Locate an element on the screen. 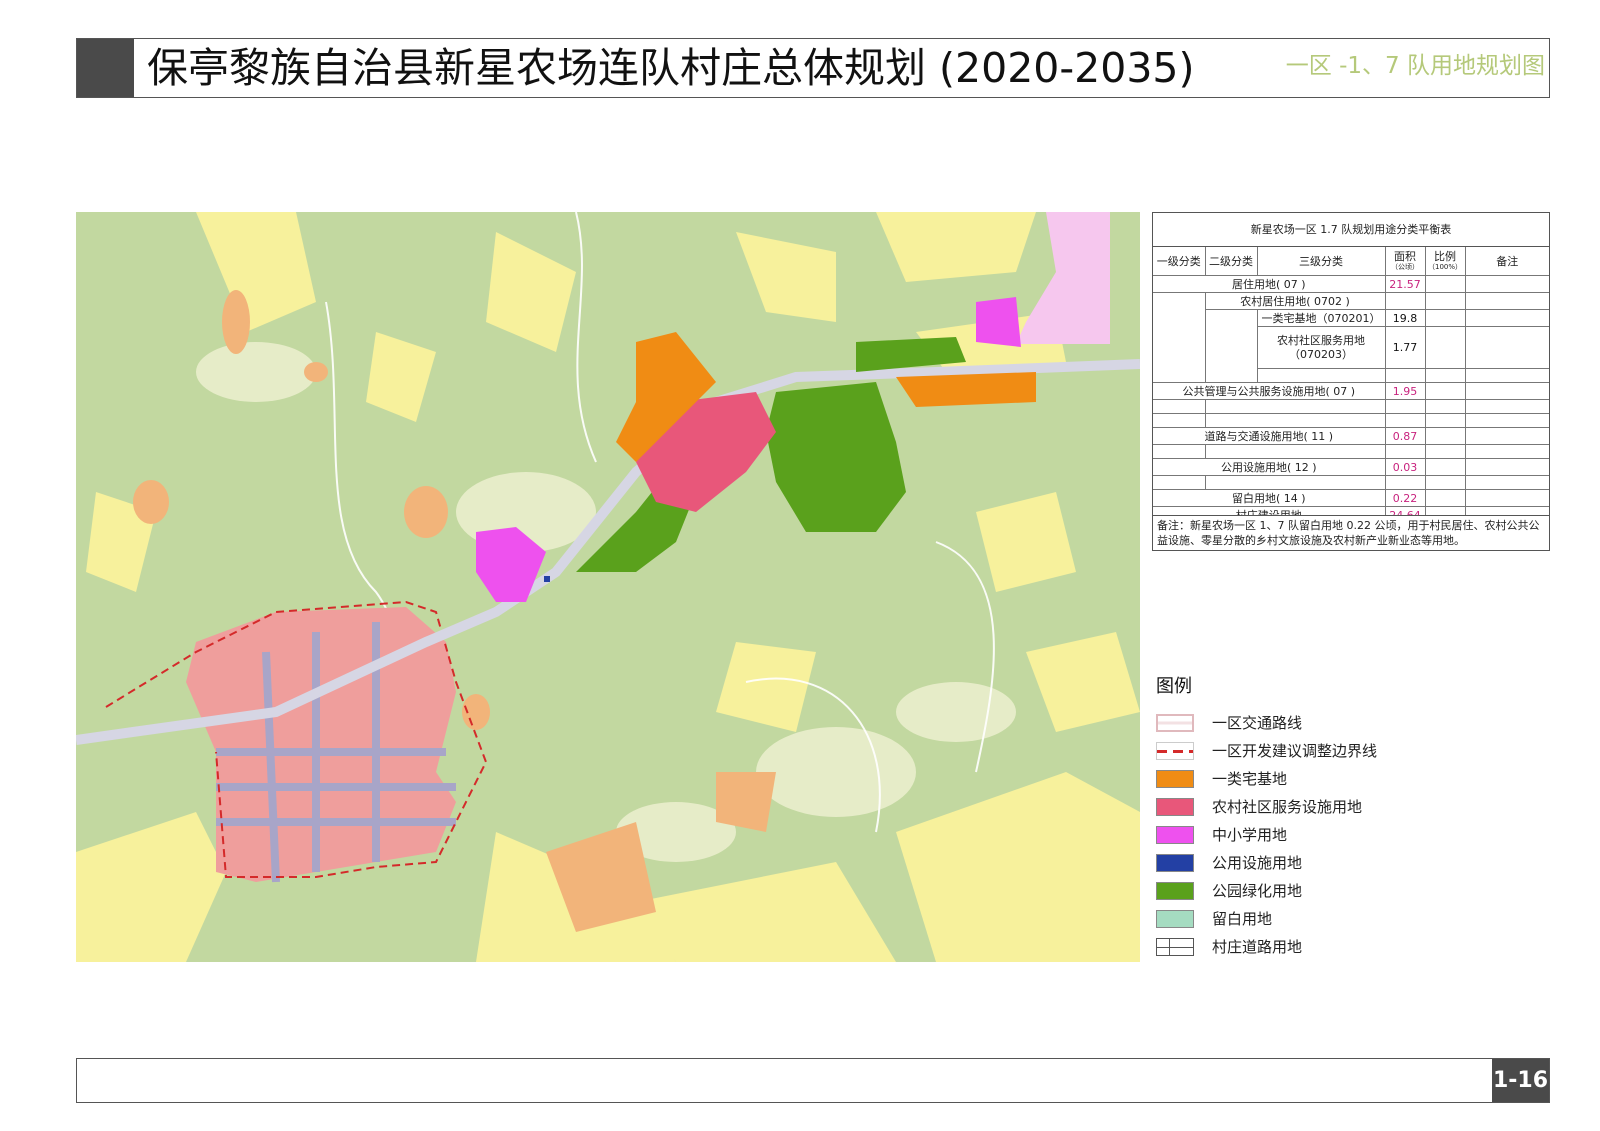 The image size is (1600, 1131). header-ratio: 比例 （100%） is located at coordinates (1445, 261).